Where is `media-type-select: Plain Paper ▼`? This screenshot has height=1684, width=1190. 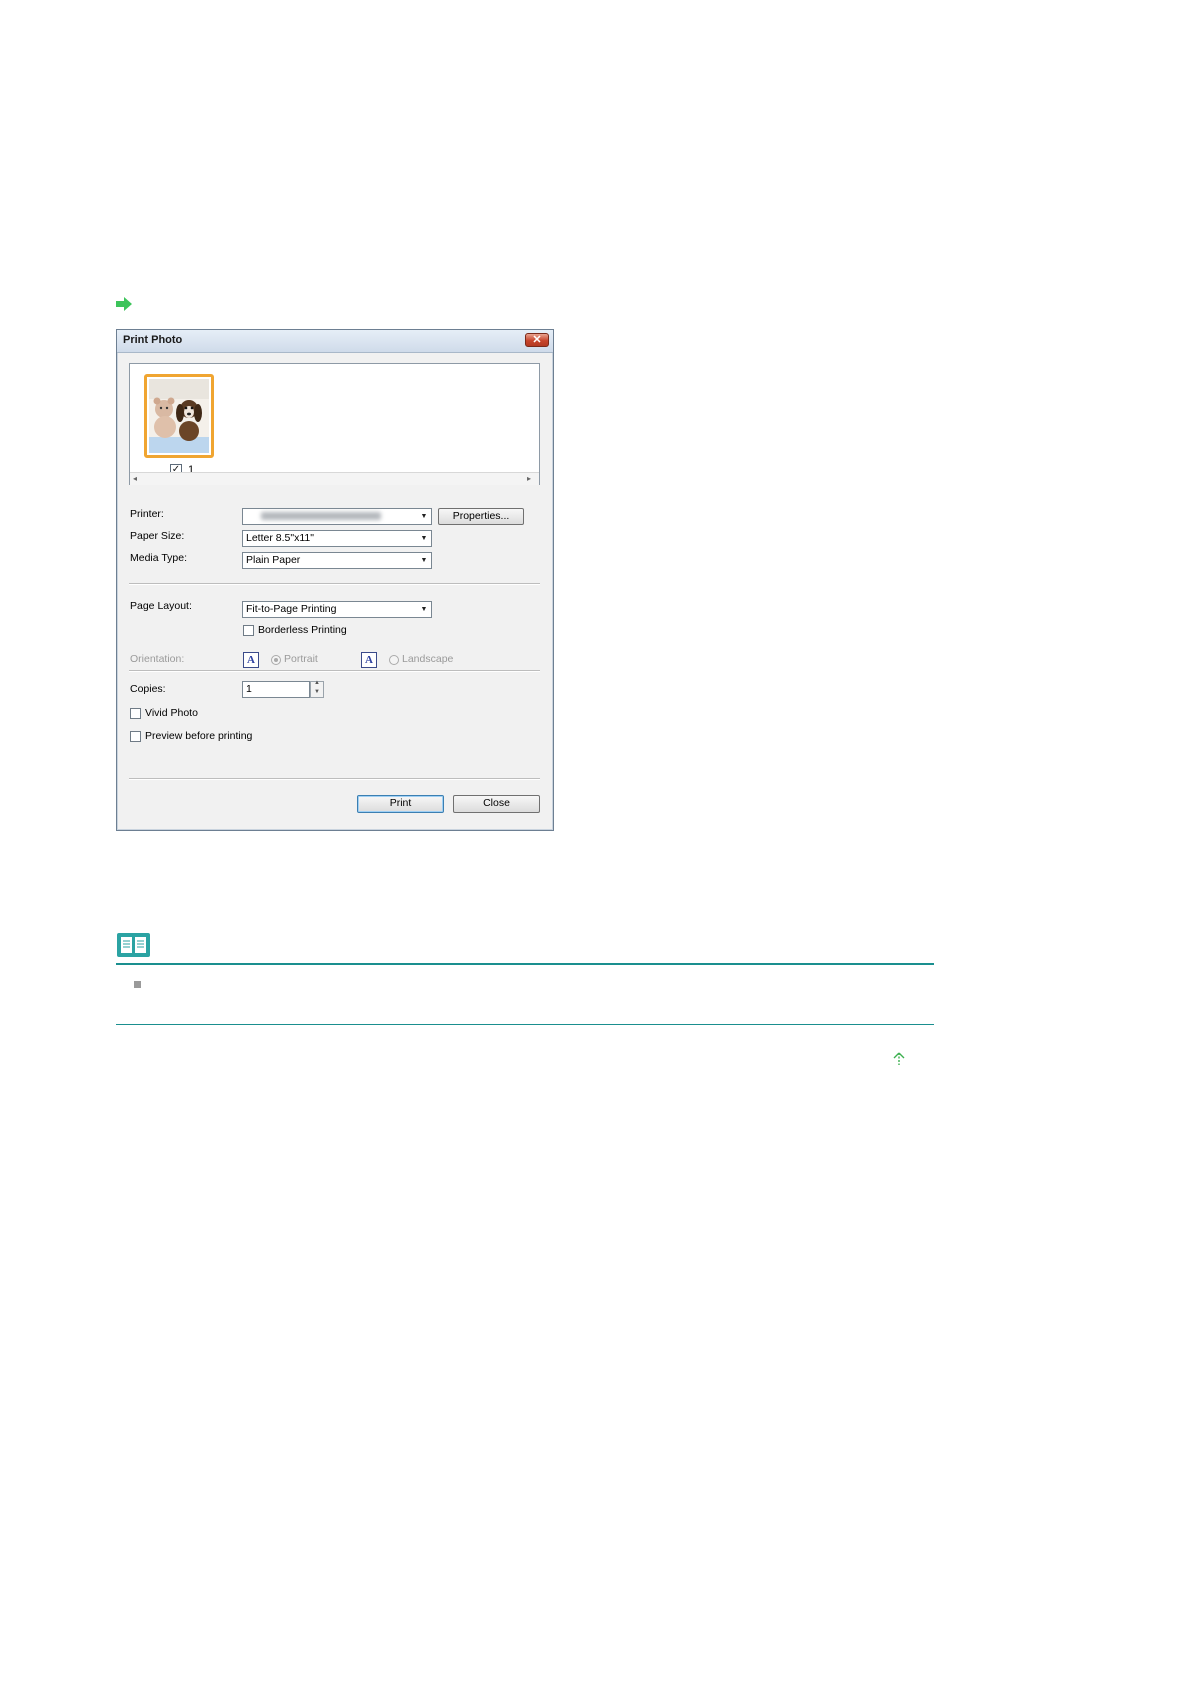
media-type-select: Plain Paper ▼ is located at coordinates (337, 560).